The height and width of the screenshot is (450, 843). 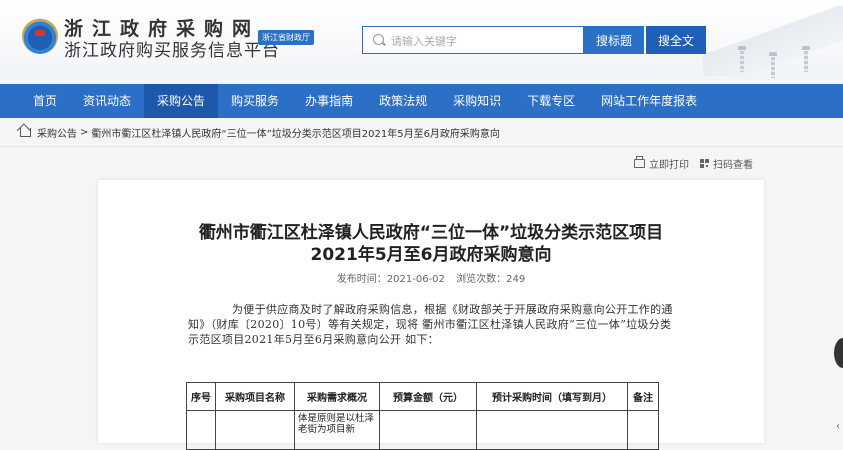 I want to click on nav-item: 购买服务, so click(x=255, y=101).